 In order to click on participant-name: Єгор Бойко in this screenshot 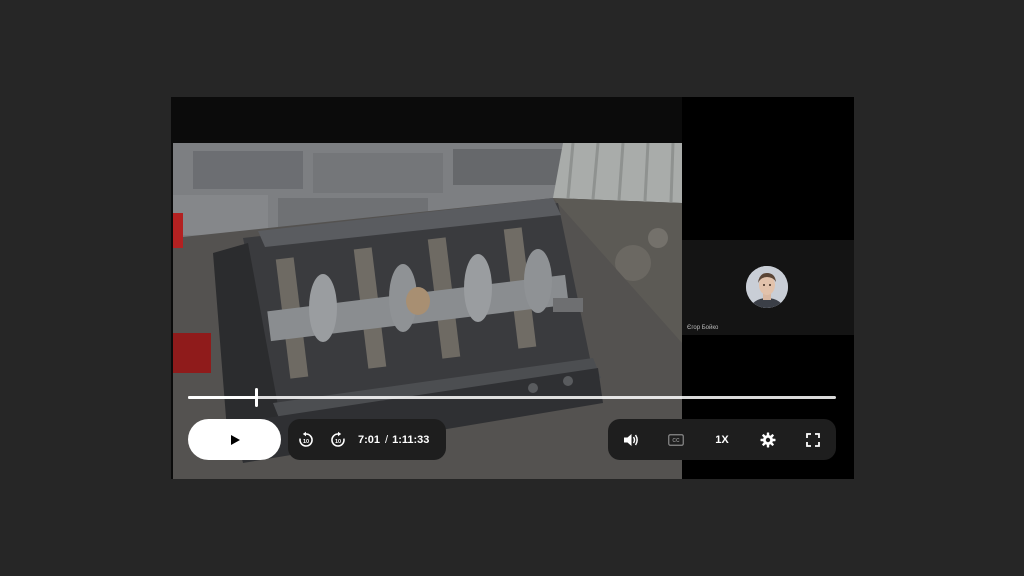, I will do `click(703, 328)`.